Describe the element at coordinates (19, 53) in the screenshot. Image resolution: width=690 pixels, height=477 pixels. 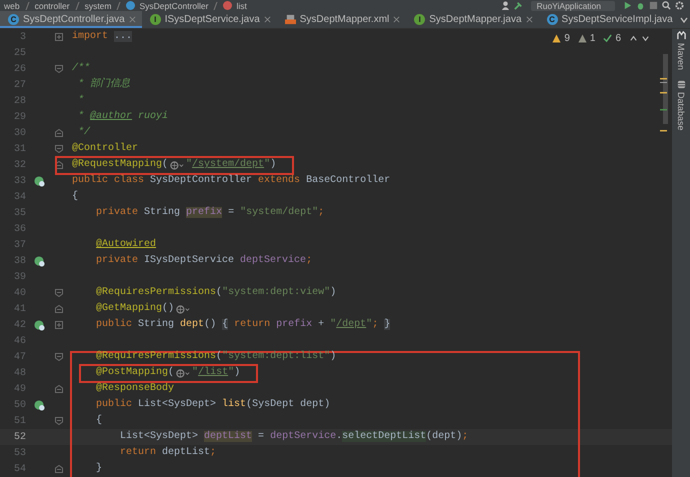
I see `line-number: 25` at that location.